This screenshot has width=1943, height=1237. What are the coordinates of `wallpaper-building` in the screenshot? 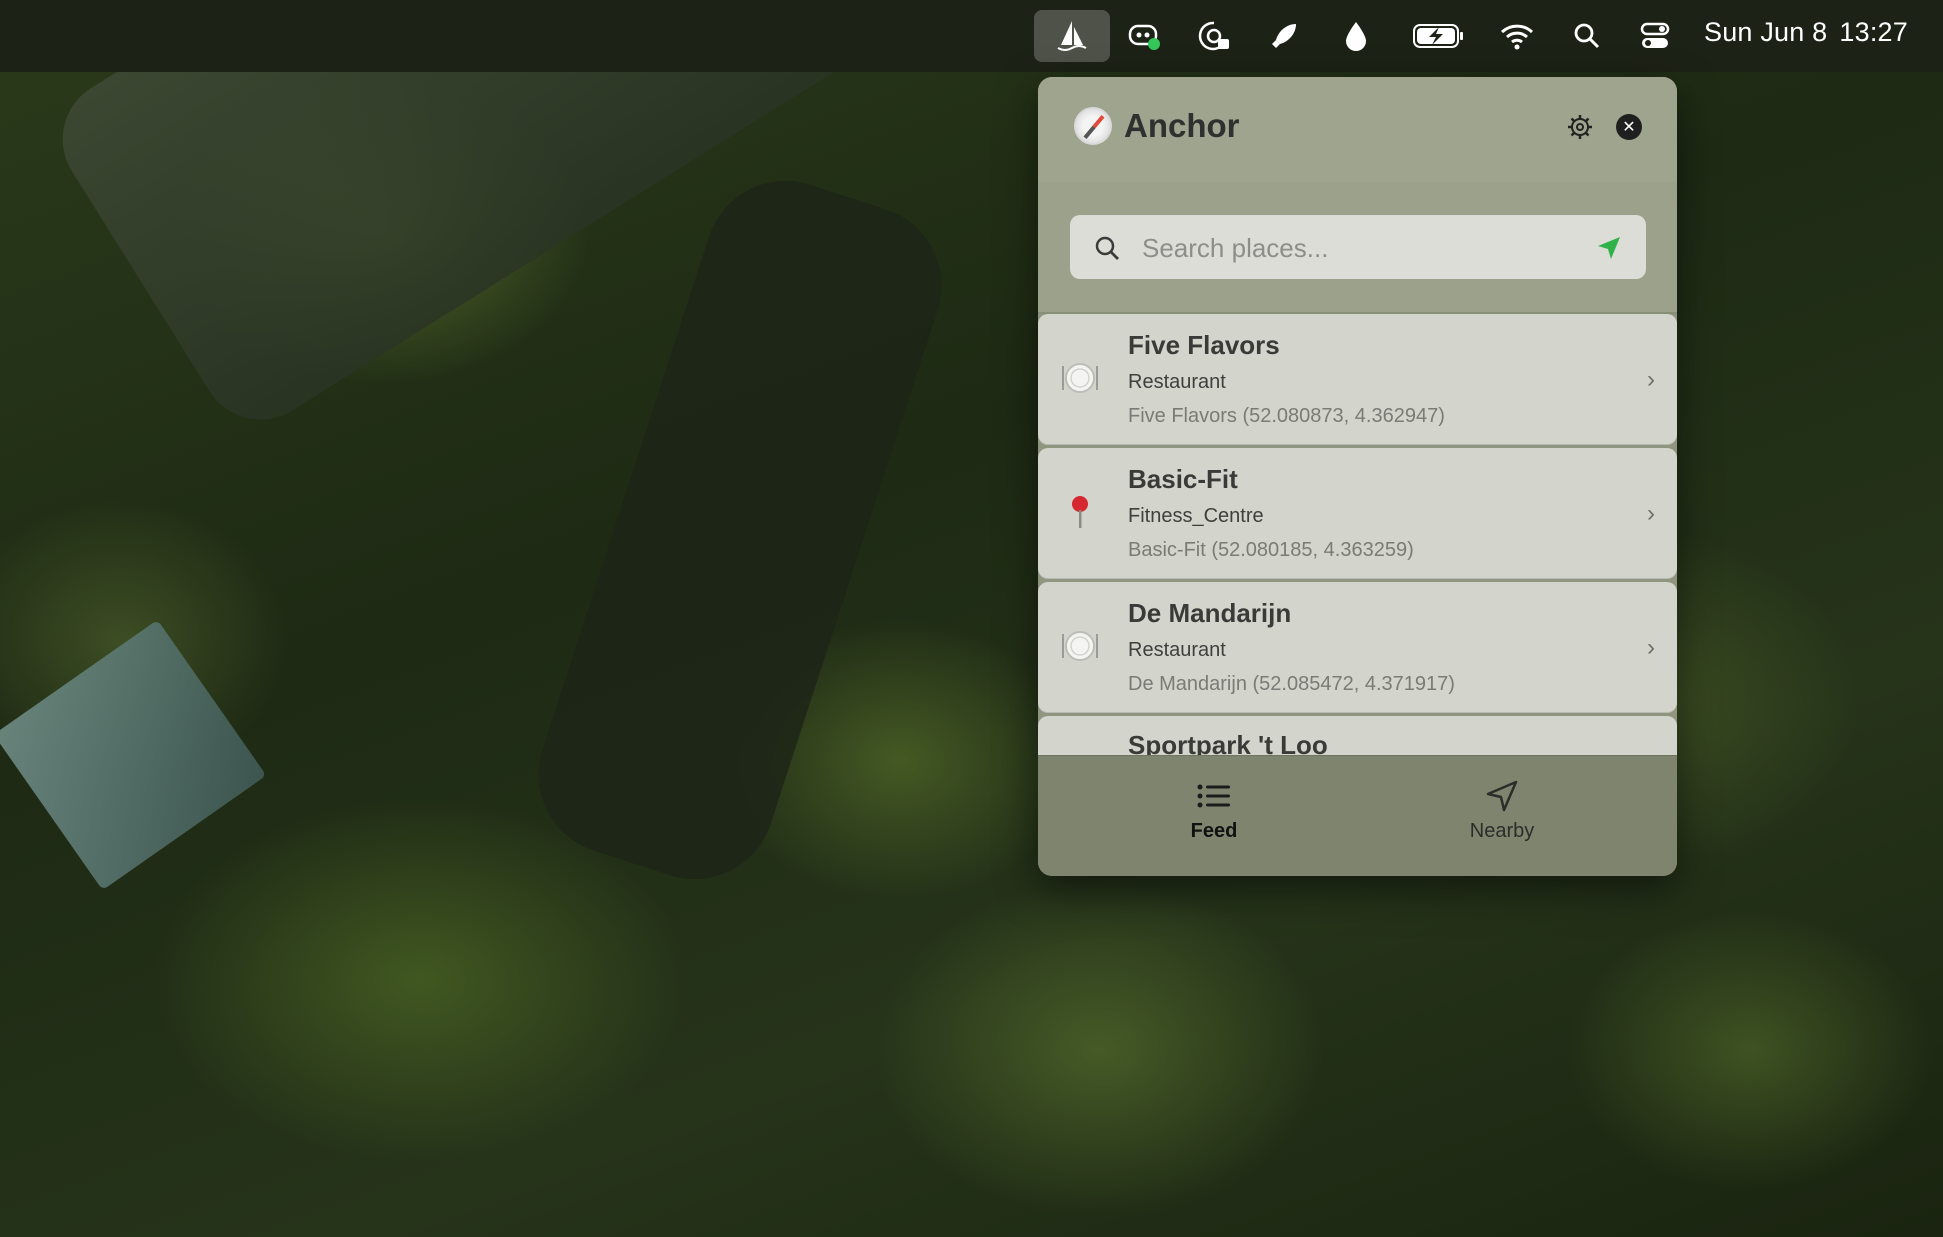 It's located at (133, 755).